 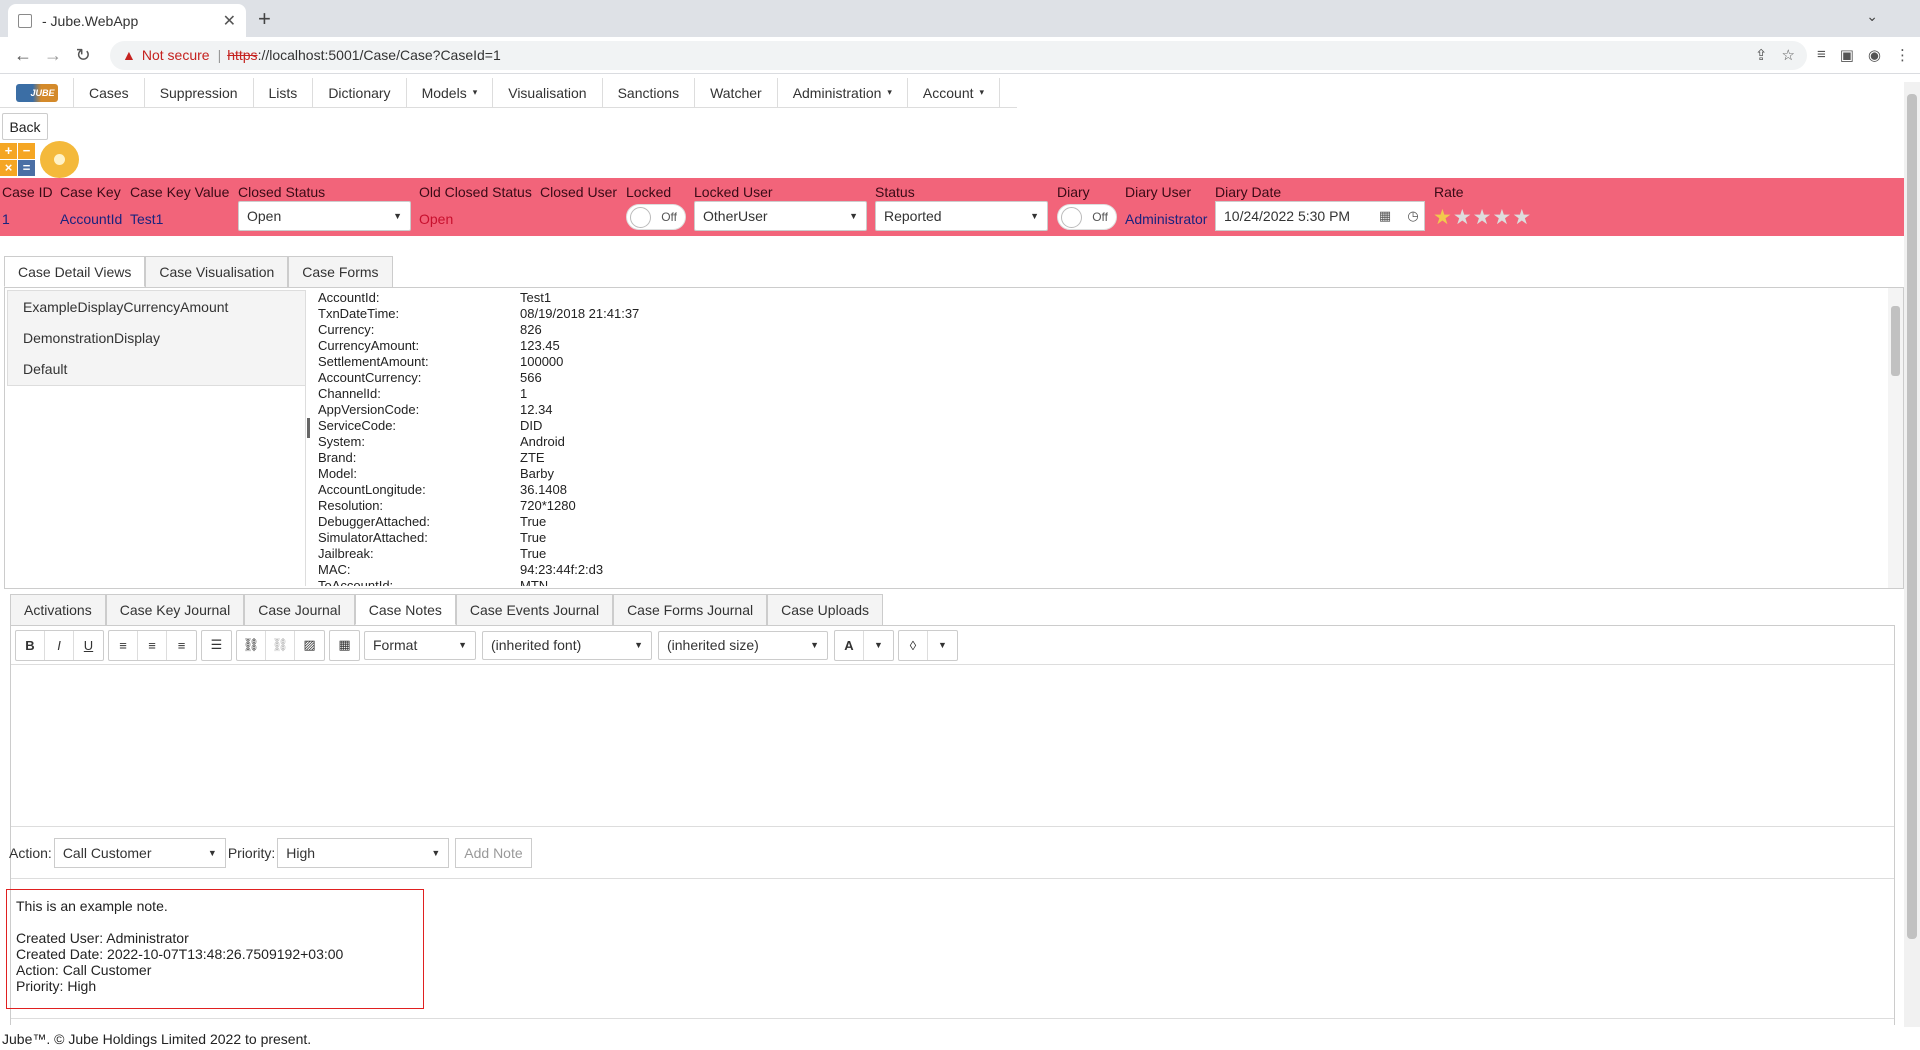 I want to click on format-select: Format ▼, so click(x=420, y=645).